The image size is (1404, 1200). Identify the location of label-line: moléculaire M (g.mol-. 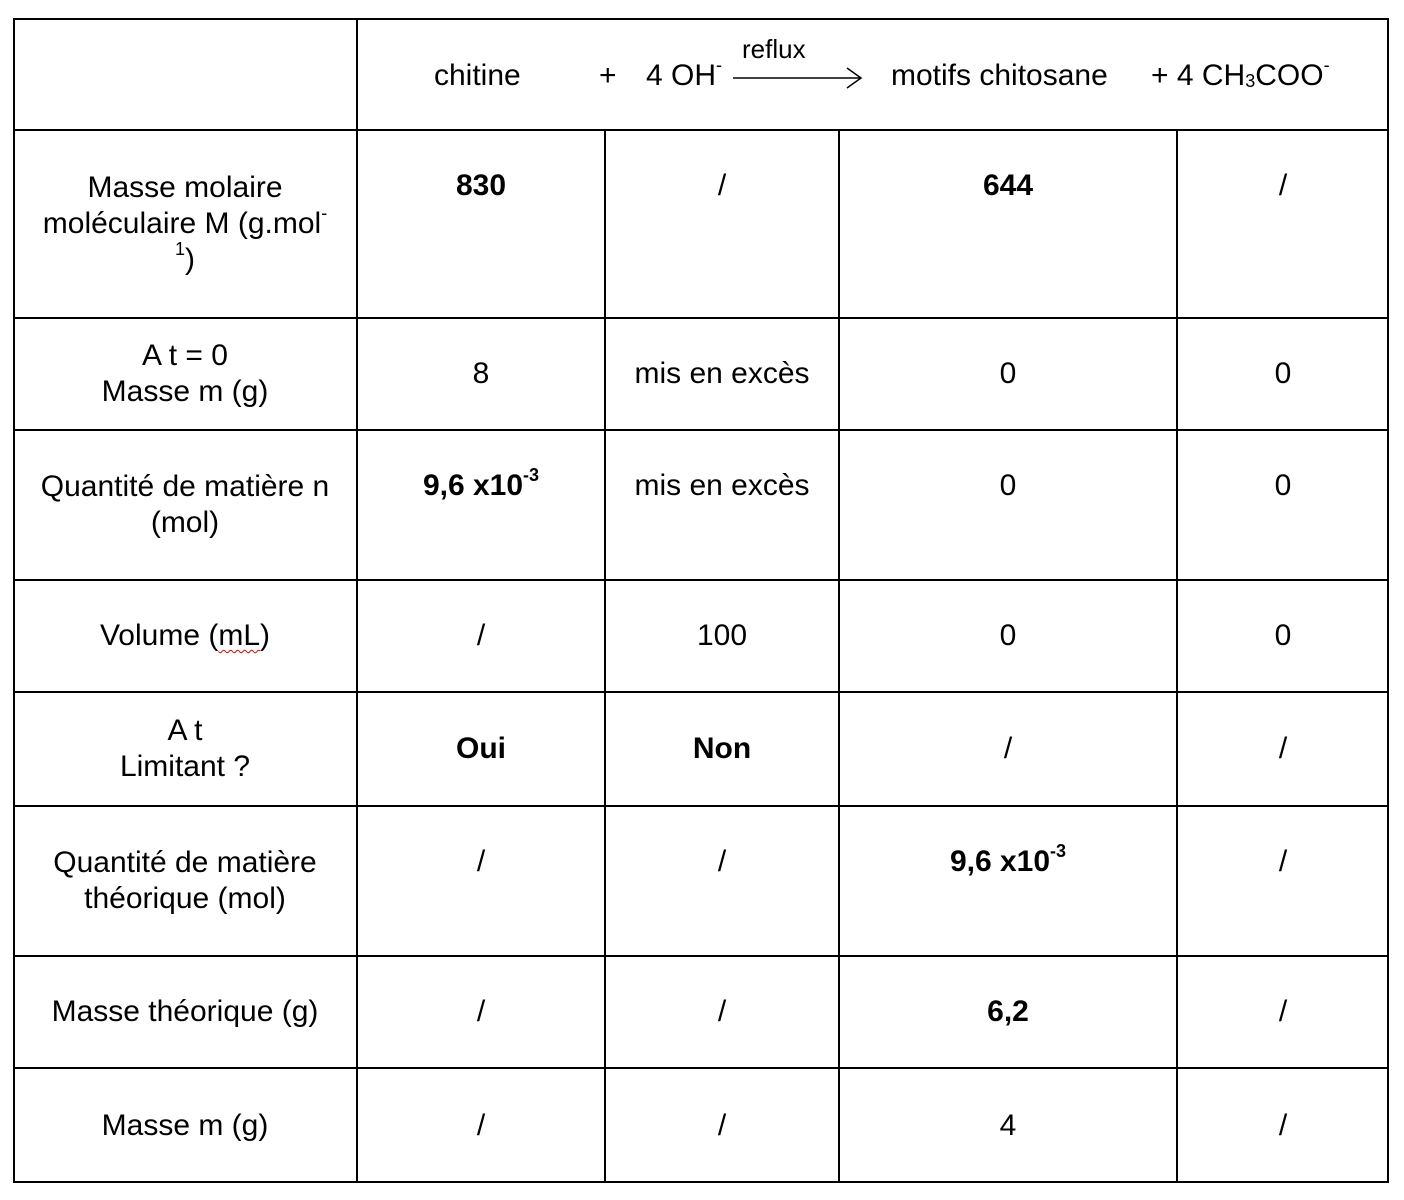
(185, 222).